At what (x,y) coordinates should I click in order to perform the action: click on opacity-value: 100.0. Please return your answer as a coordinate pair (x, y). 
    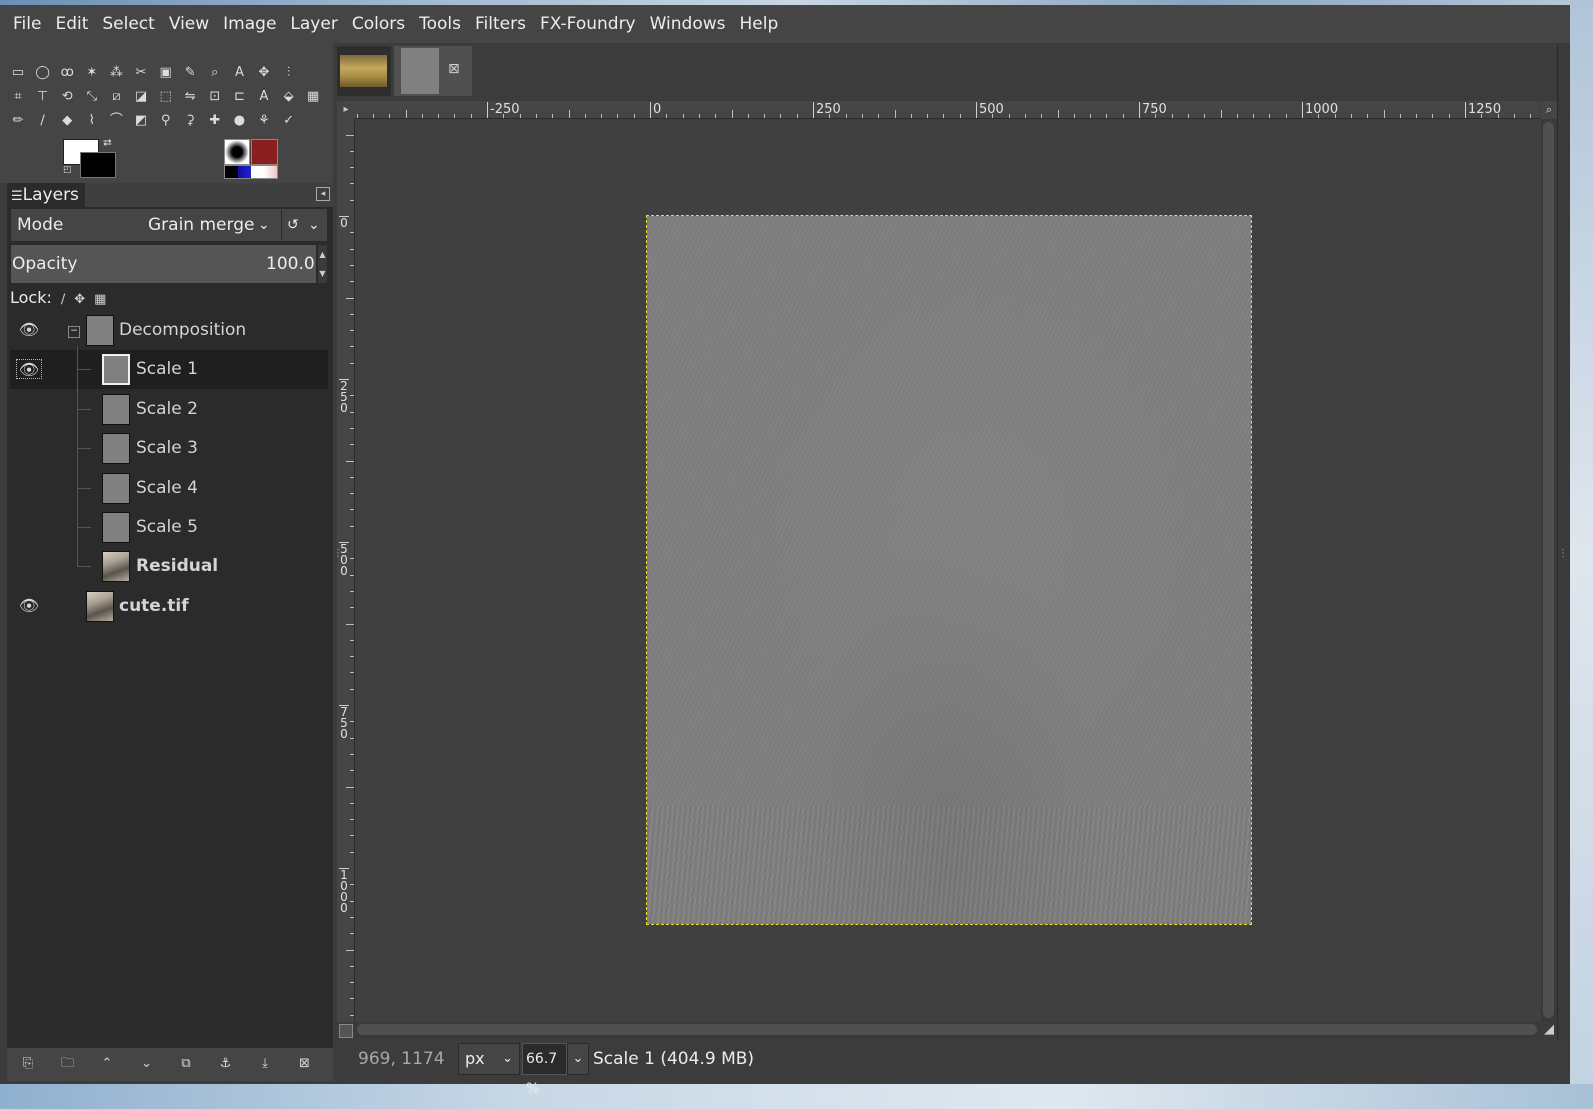
    Looking at the image, I should click on (290, 264).